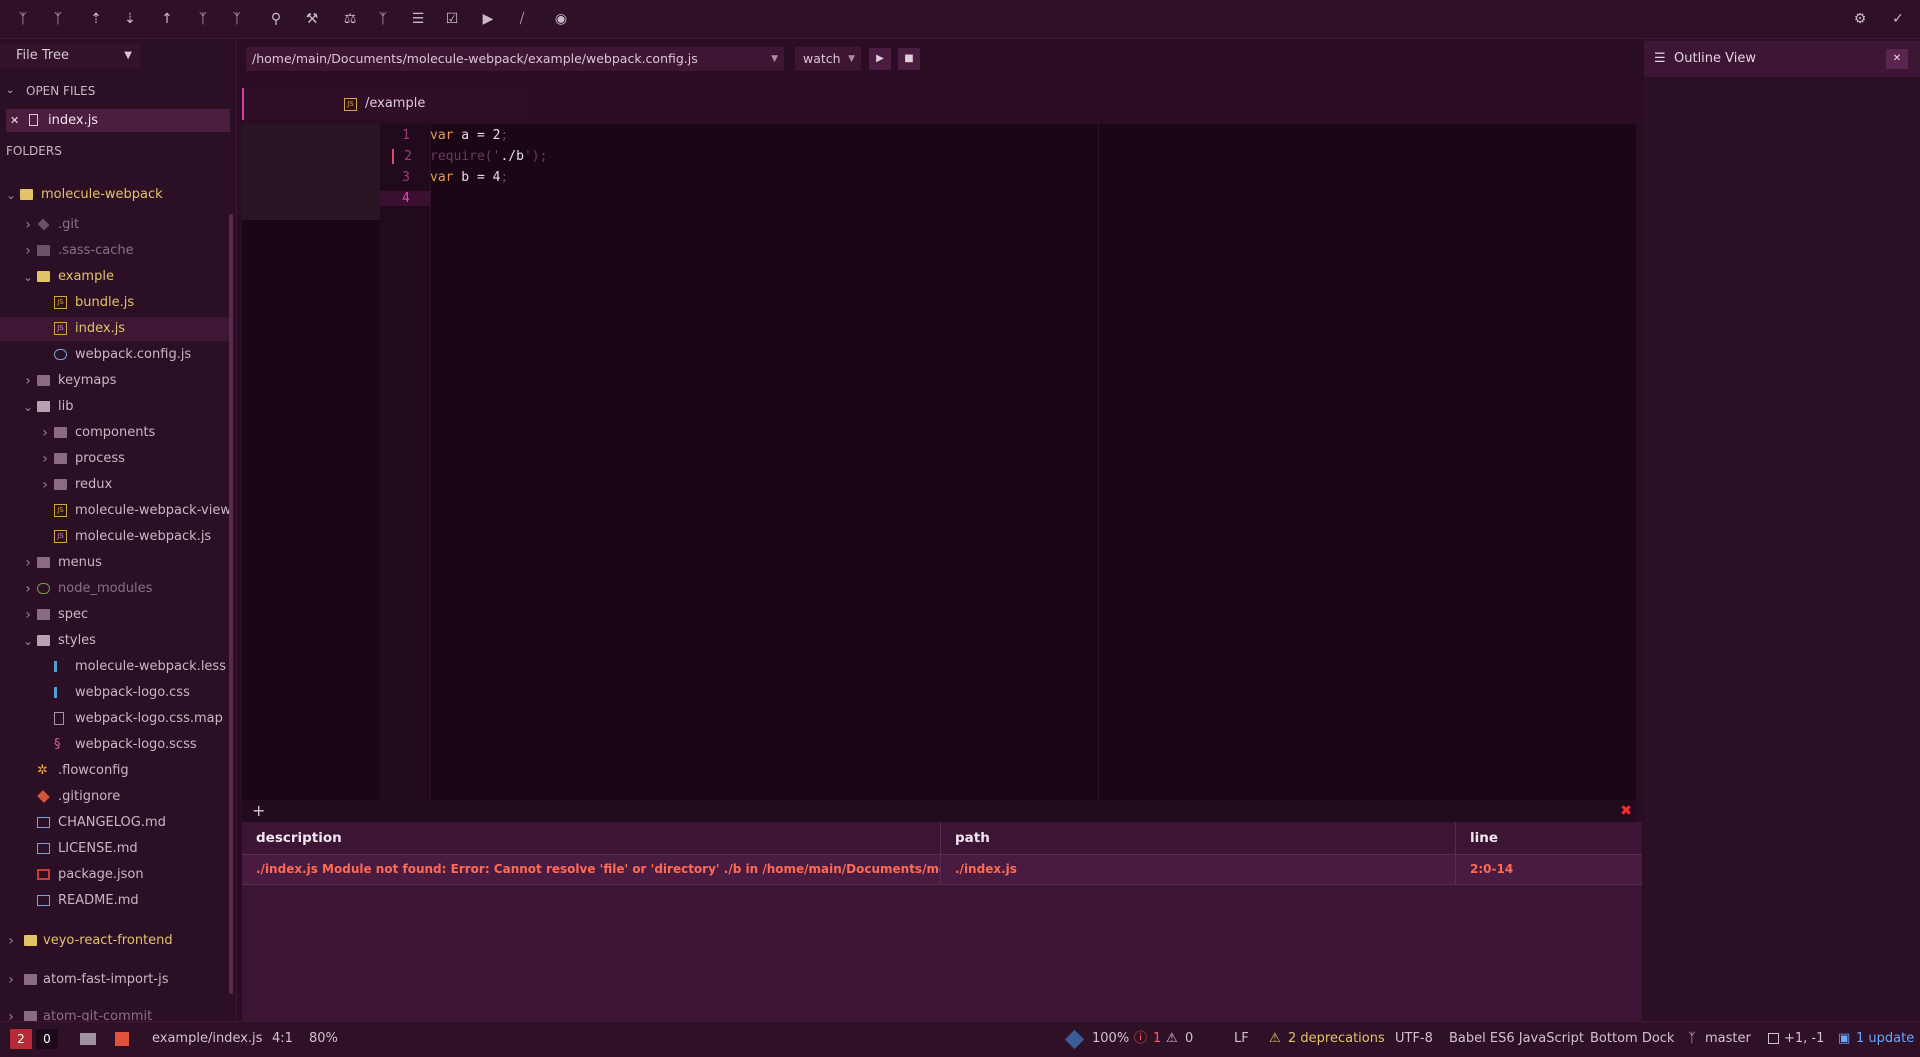 The height and width of the screenshot is (1057, 1920). What do you see at coordinates (909, 59) in the screenshot?
I see `stop-button: ■` at bounding box center [909, 59].